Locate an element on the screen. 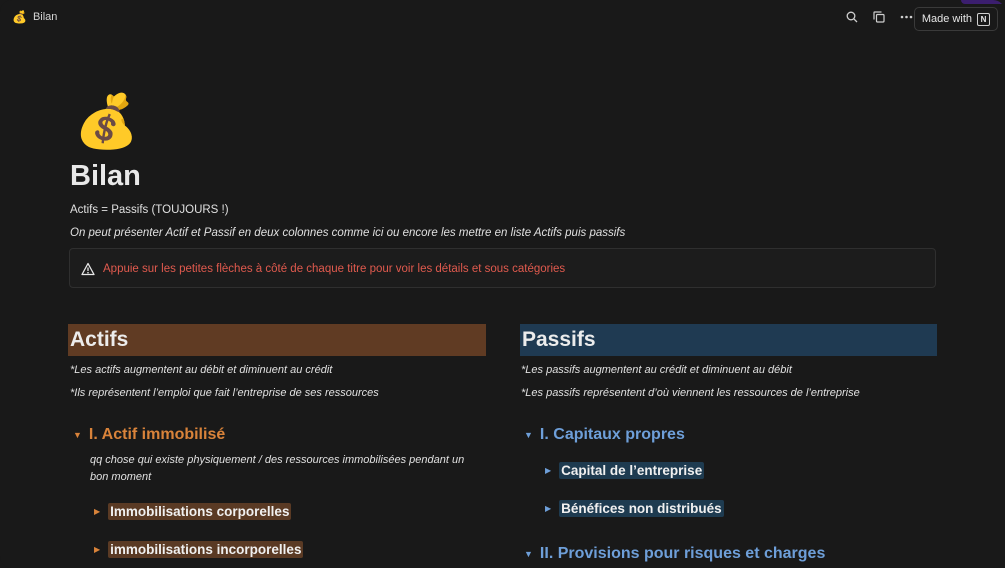 This screenshot has width=1005, height=568. page-emoji-icon: 💰 is located at coordinates (106, 122).